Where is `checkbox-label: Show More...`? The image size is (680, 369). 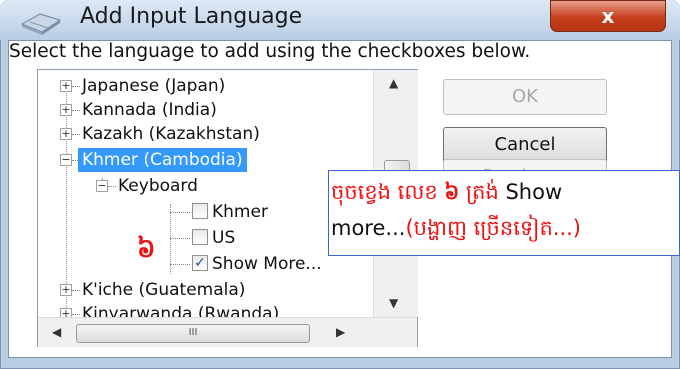 checkbox-label: Show More... is located at coordinates (267, 264).